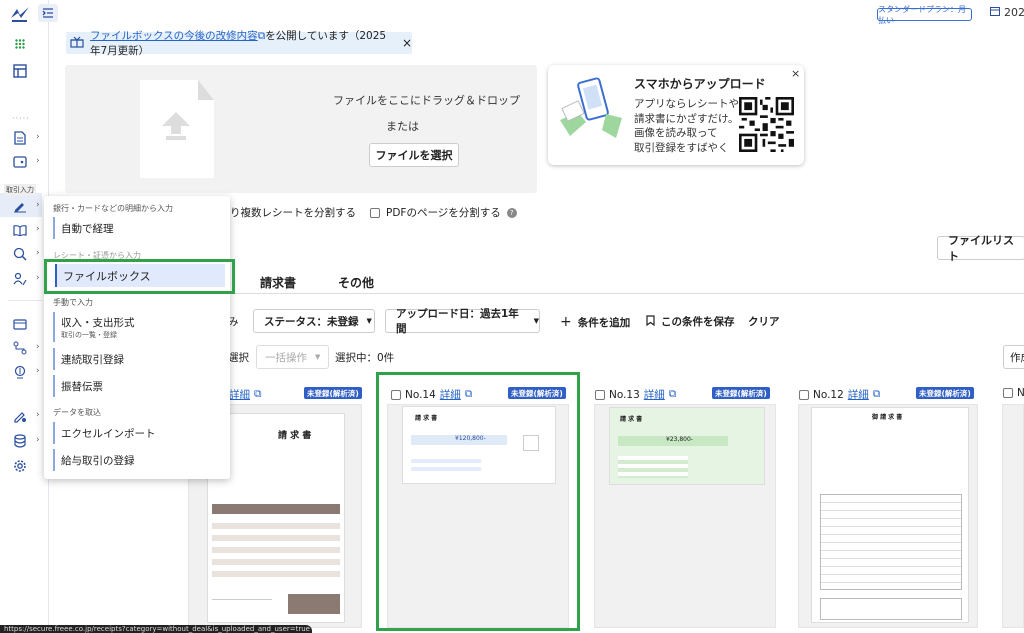 Image resolution: width=1024 pixels, height=633 pixels. I want to click on file-thumbnail: 御 請 求 書, so click(888, 516).